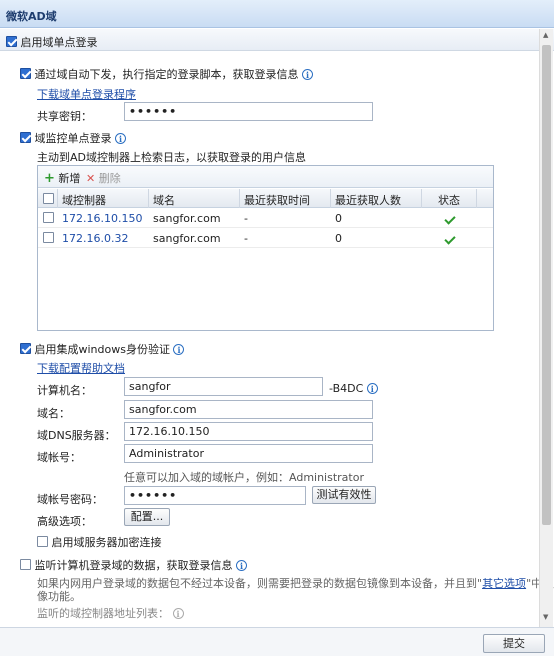 Image resolution: width=554 pixels, height=656 pixels. I want to click on grid-toolbar: + 新增 ✕ 删除, so click(265, 177).